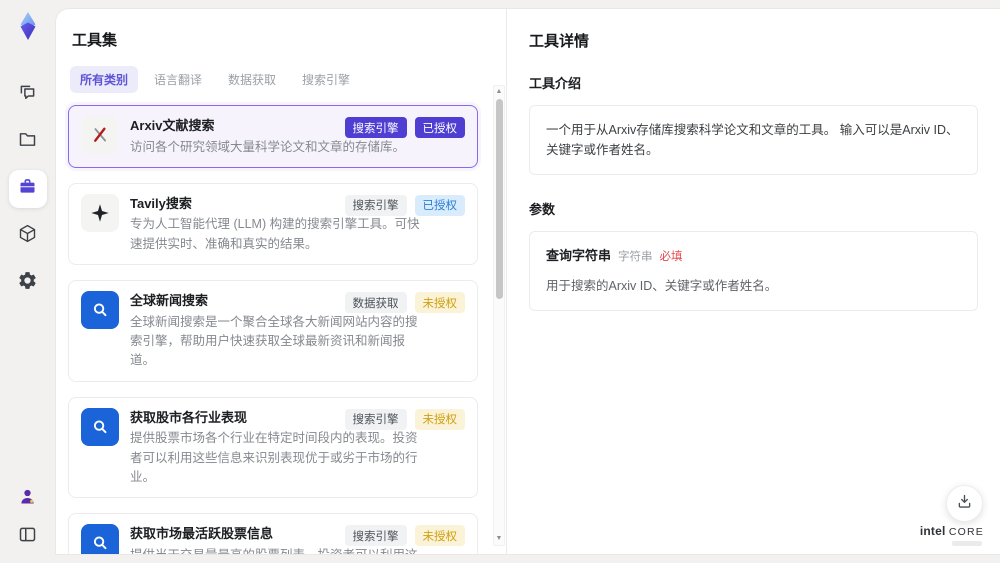 This screenshot has width=1000, height=563. Describe the element at coordinates (555, 83) in the screenshot. I see `intro-heading: 工具介绍` at that location.